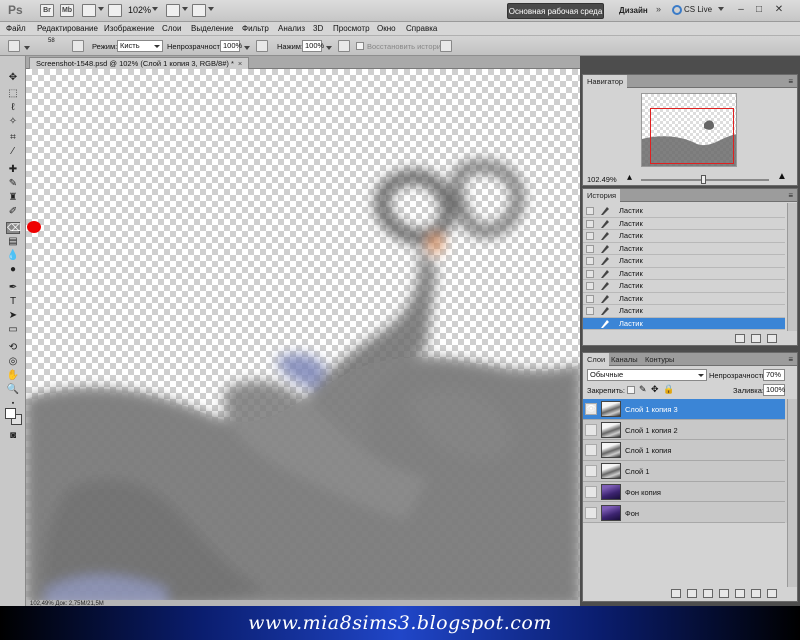 The height and width of the screenshot is (640, 800). Describe the element at coordinates (13, 316) in the screenshot. I see `path-select-tool-icon: ➤` at that location.